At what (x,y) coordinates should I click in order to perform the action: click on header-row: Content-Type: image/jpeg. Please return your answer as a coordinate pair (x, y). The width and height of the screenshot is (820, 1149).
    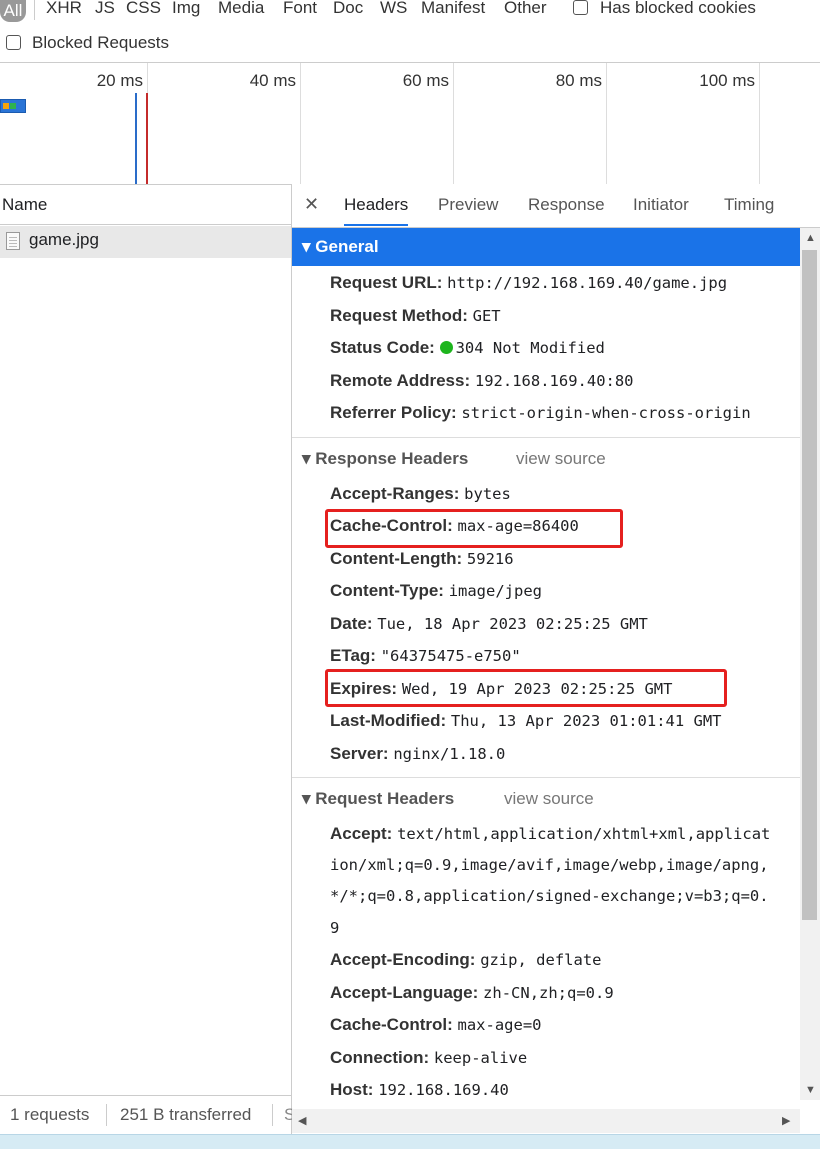
    Looking at the image, I should click on (436, 590).